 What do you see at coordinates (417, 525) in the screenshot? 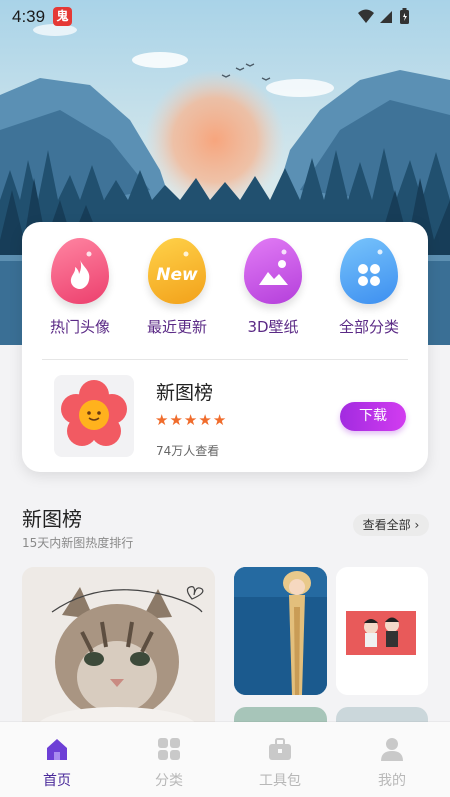
I see `chevron-right-icon: ›` at bounding box center [417, 525].